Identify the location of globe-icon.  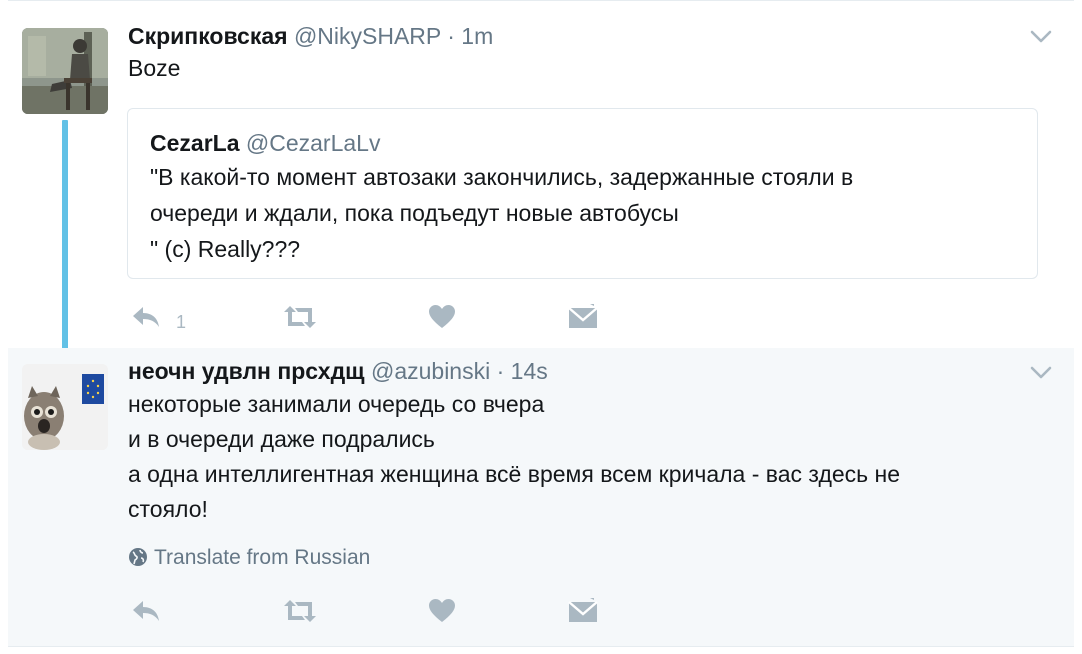
(138, 557).